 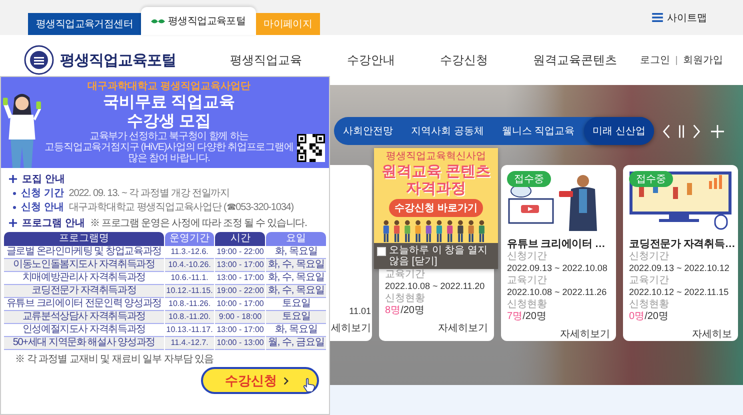 What do you see at coordinates (557, 268) in the screenshot?
I see `info-value: 2022.09.13 ~ 2022.10.08` at bounding box center [557, 268].